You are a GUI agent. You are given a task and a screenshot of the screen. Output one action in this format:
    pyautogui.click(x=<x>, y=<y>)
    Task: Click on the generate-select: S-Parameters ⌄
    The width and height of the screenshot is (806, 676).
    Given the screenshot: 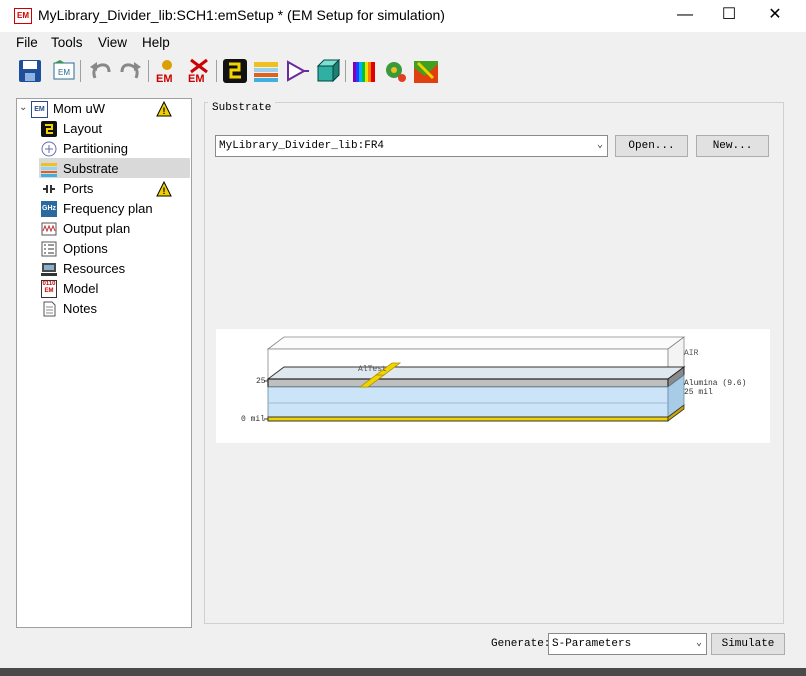 What is the action you would take?
    pyautogui.click(x=627, y=644)
    